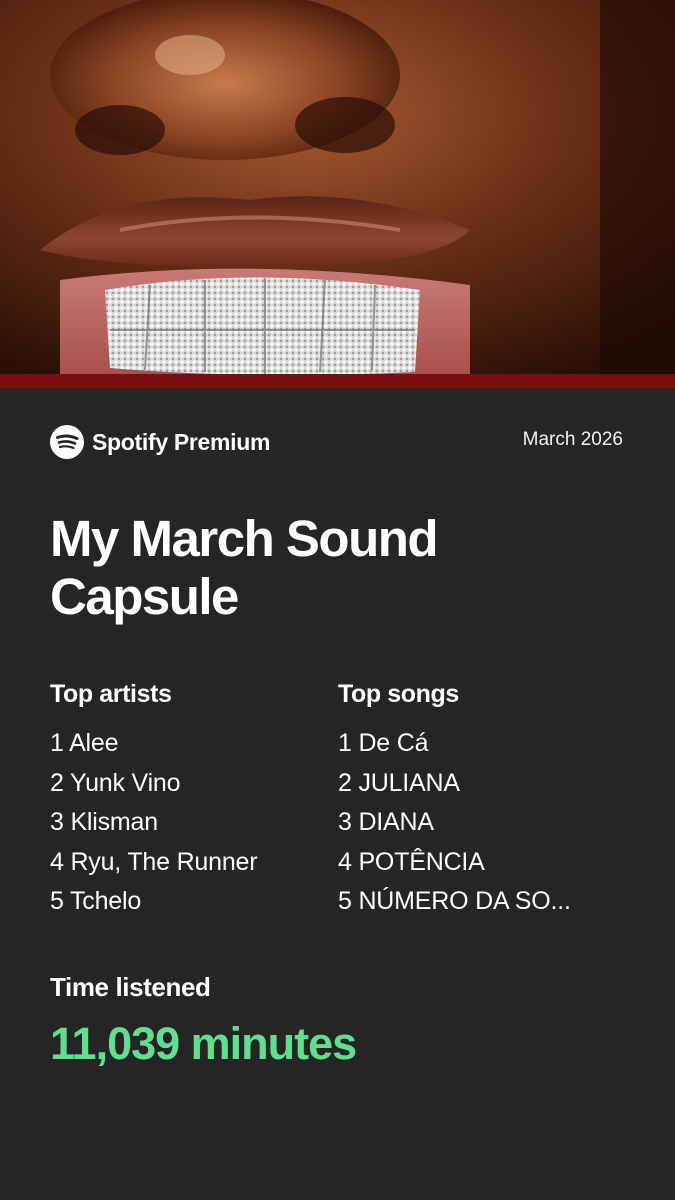  What do you see at coordinates (572, 439) in the screenshot?
I see `period-label: March 2026` at bounding box center [572, 439].